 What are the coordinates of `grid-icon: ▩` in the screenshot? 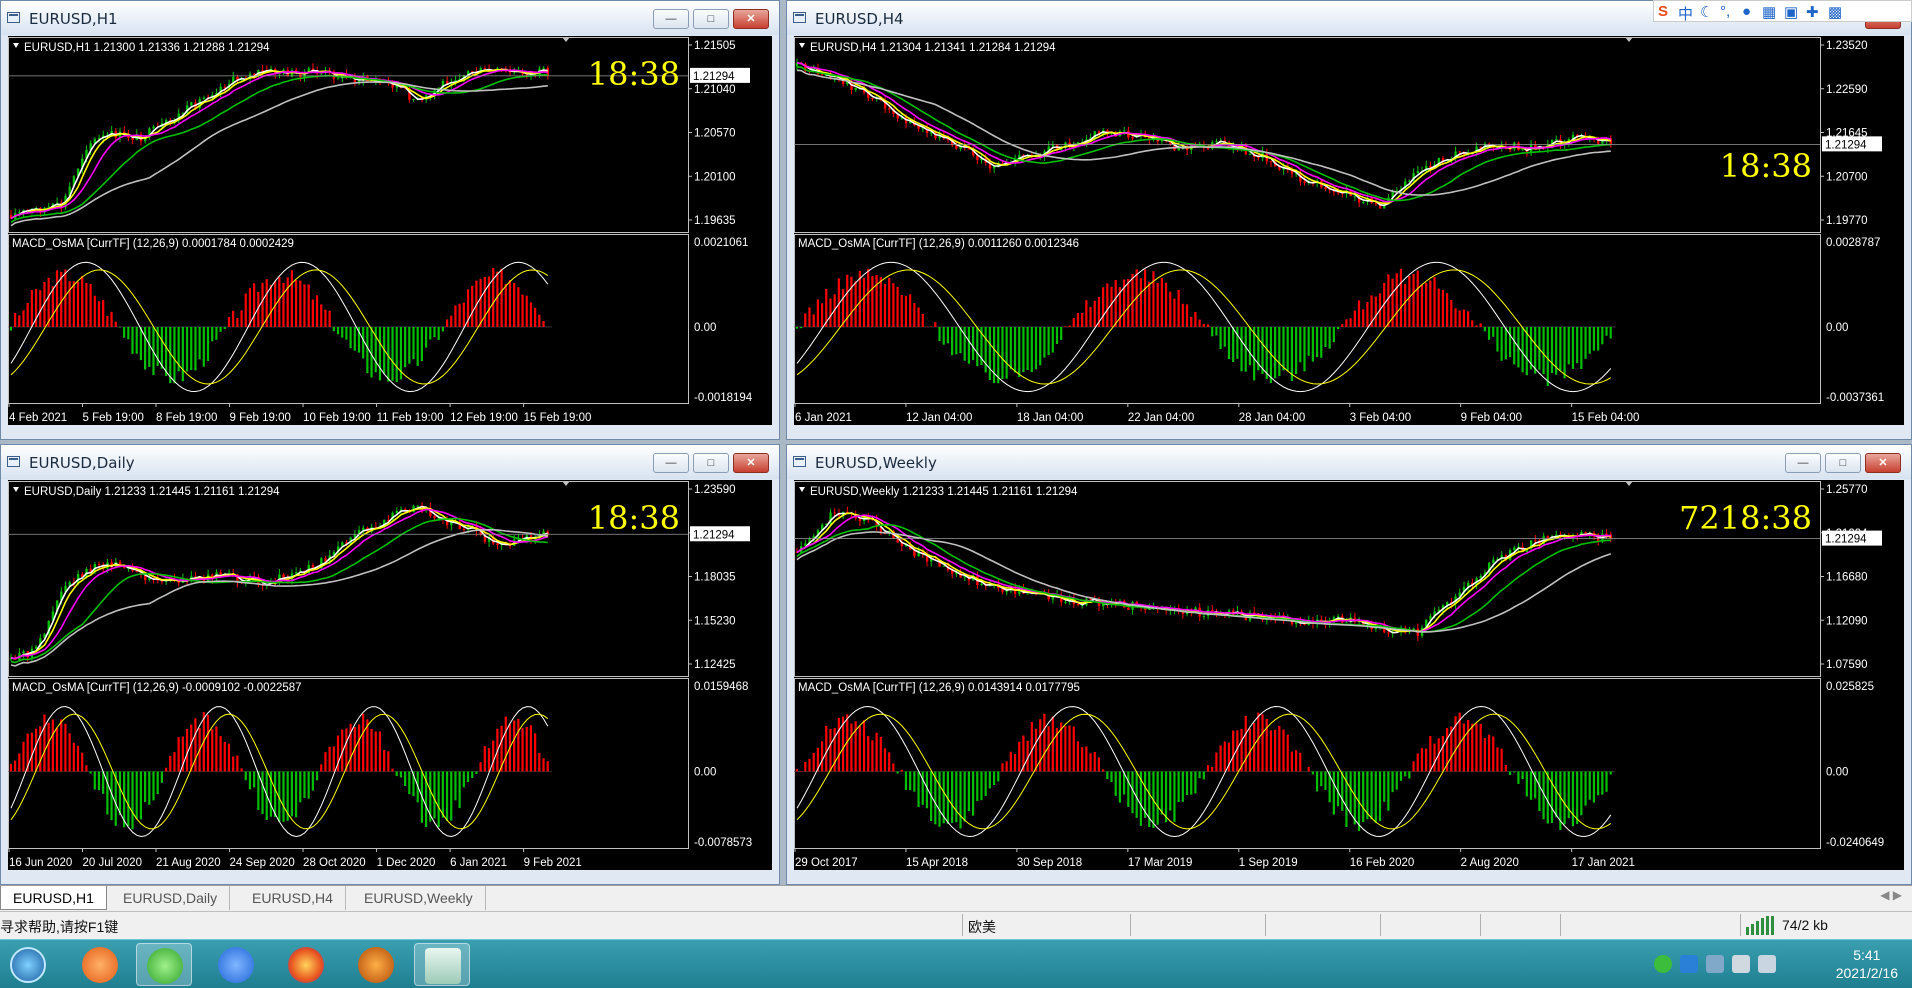 It's located at (1835, 12).